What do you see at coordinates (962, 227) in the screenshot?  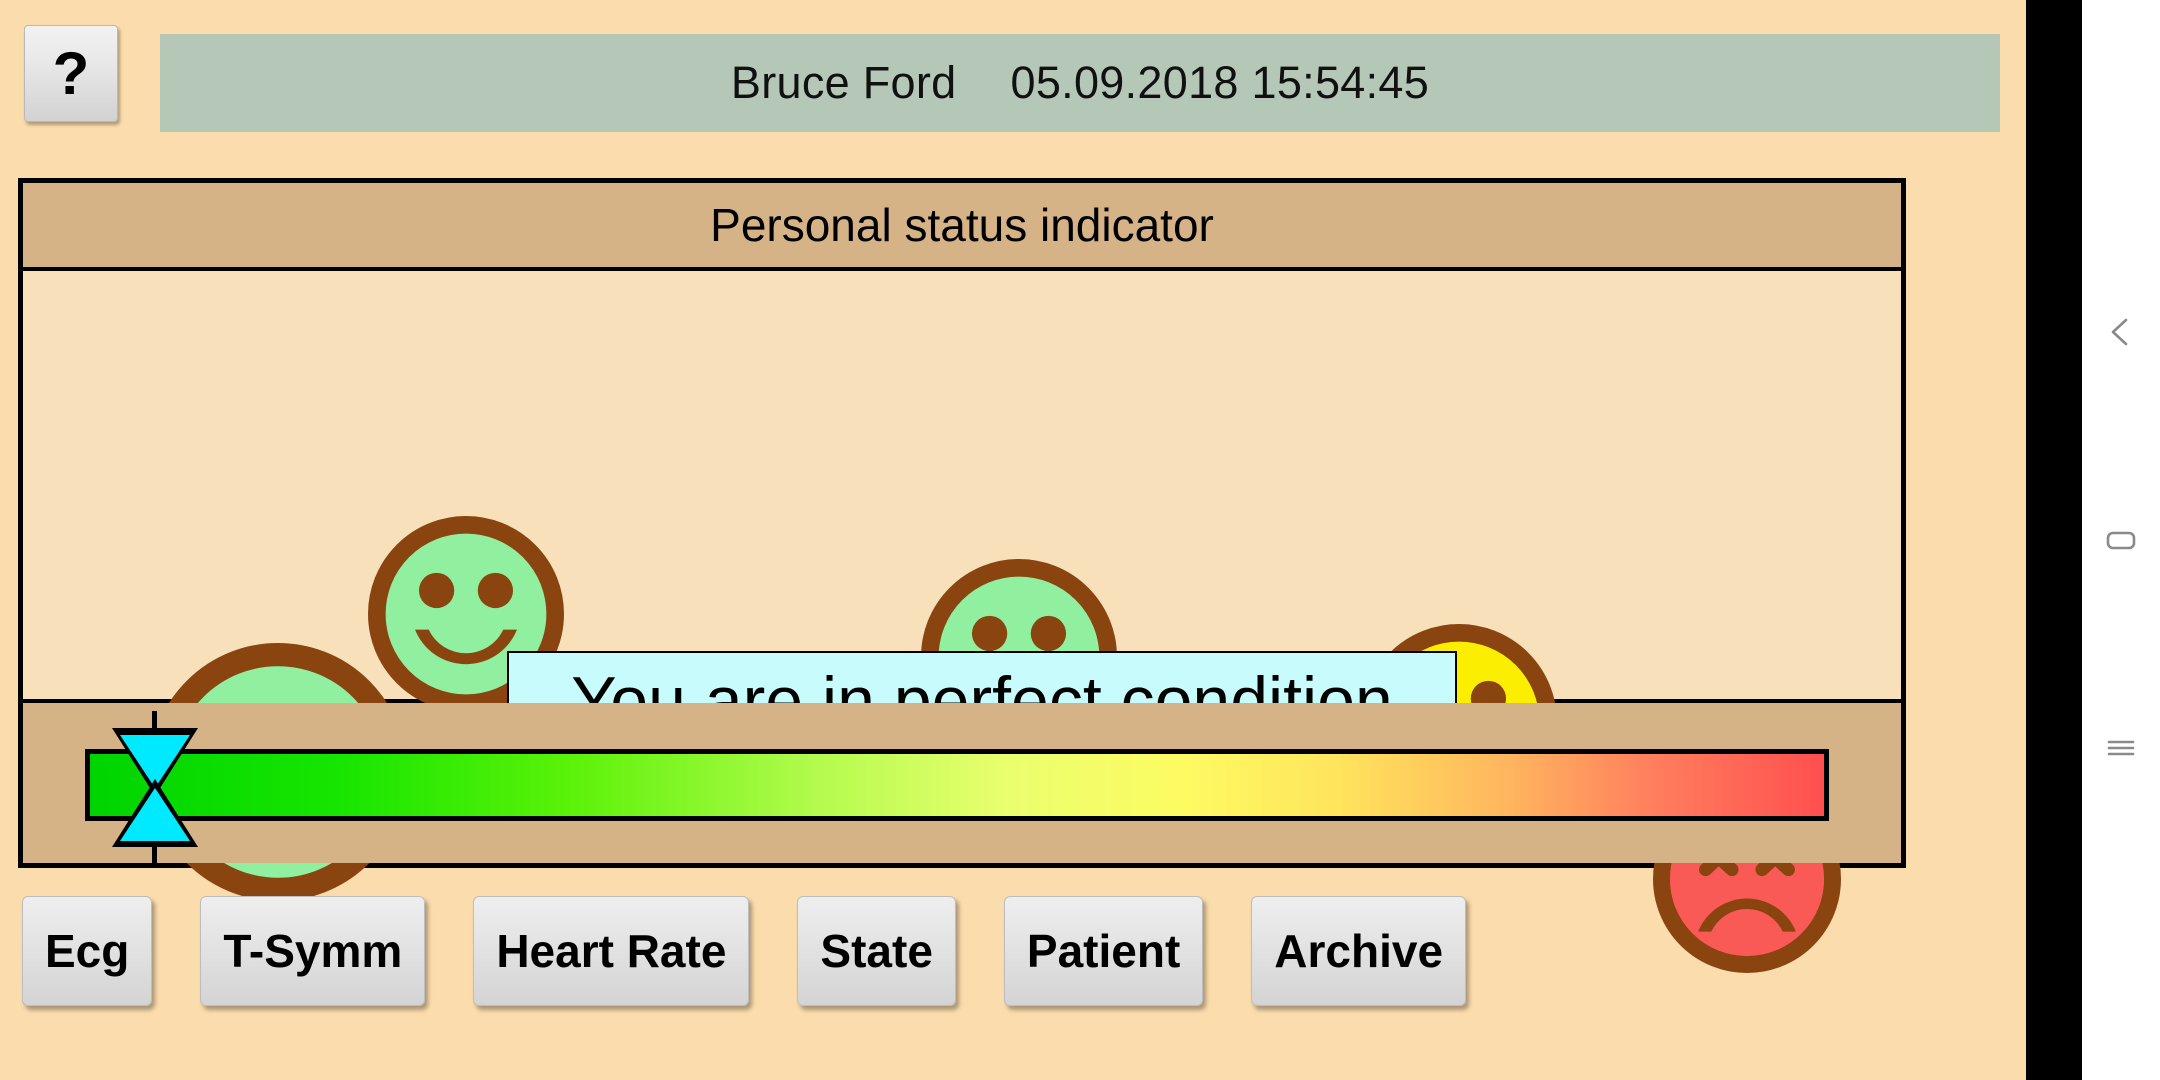 I see `panel-title: Personal status indicator` at bounding box center [962, 227].